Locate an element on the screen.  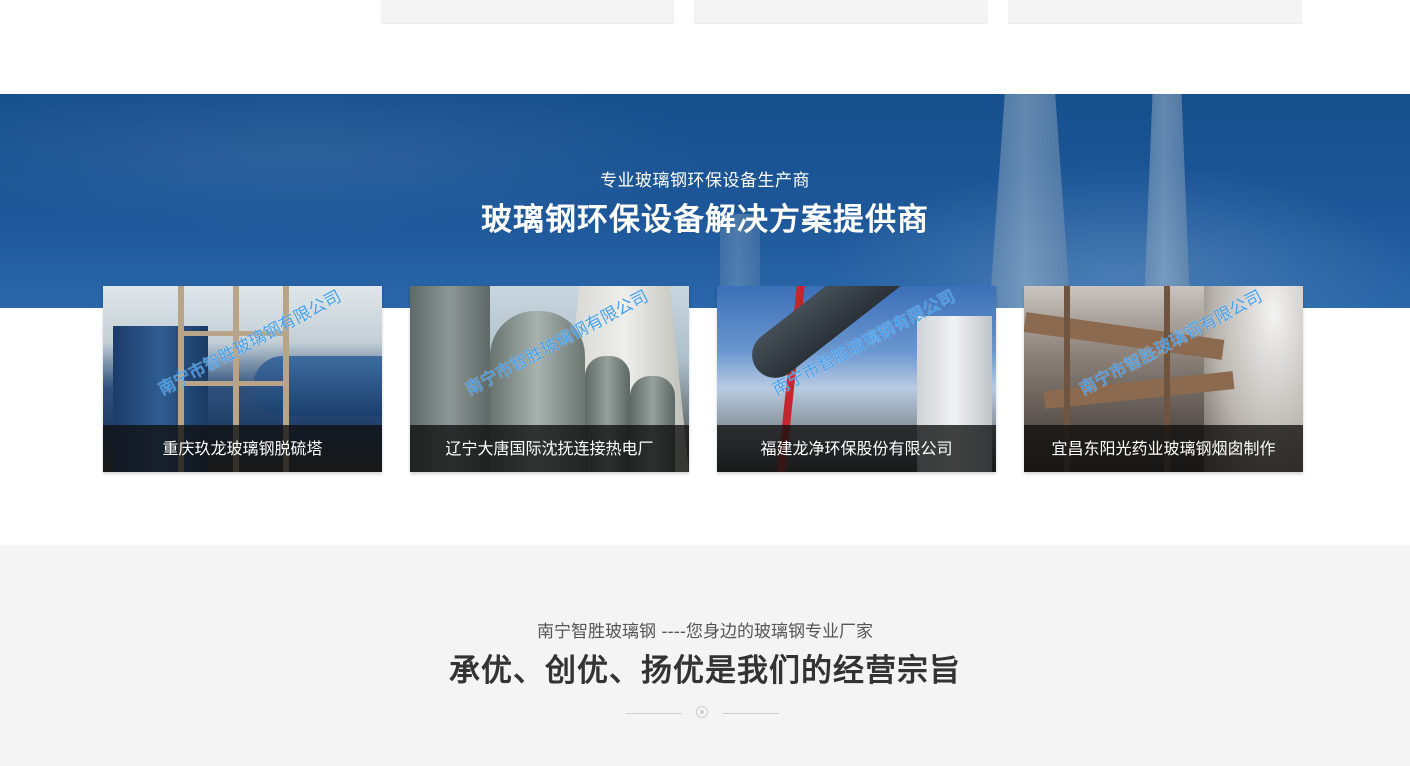
divider-line-right is located at coordinates (751, 713).